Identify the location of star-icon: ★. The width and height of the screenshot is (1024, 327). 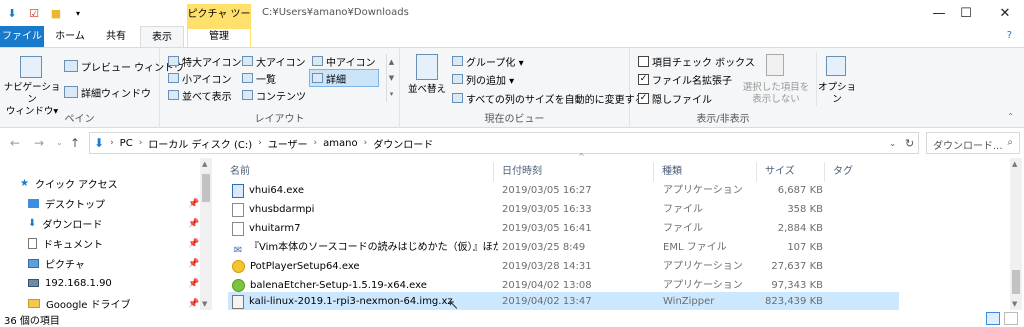
(24, 183).